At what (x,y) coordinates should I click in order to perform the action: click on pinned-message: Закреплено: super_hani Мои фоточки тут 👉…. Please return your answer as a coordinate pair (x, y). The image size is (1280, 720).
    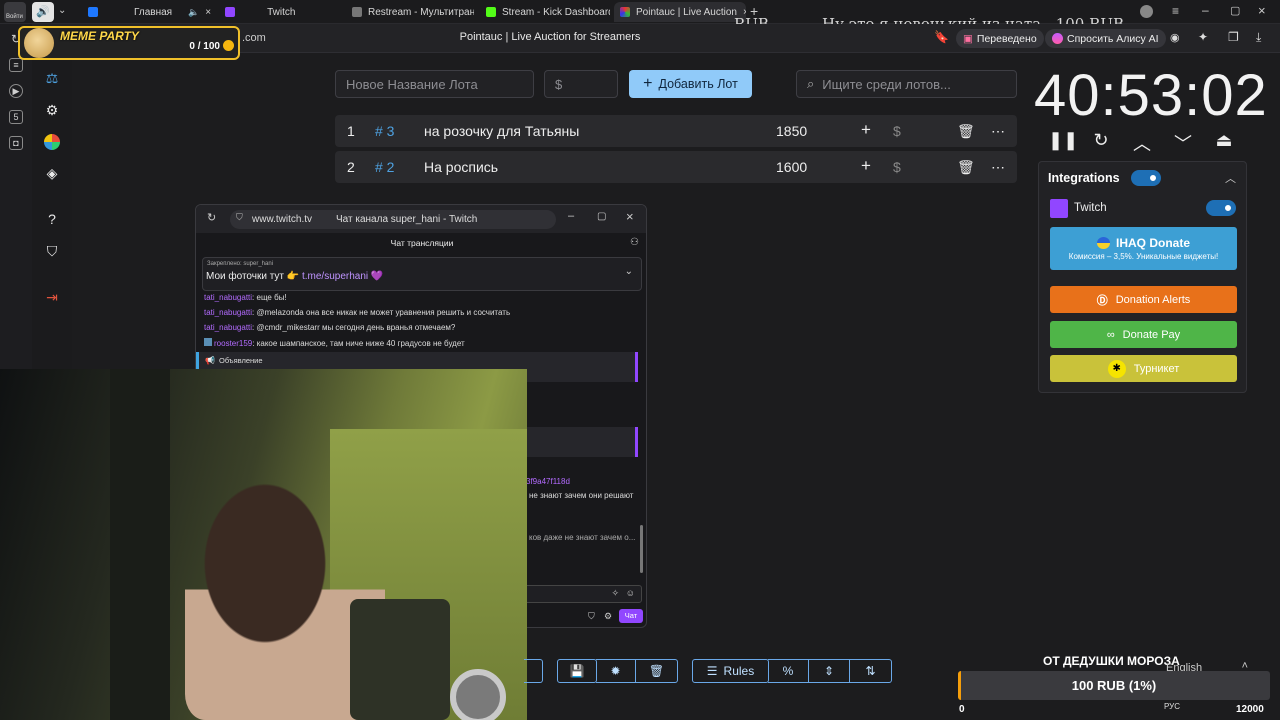
    Looking at the image, I should click on (422, 274).